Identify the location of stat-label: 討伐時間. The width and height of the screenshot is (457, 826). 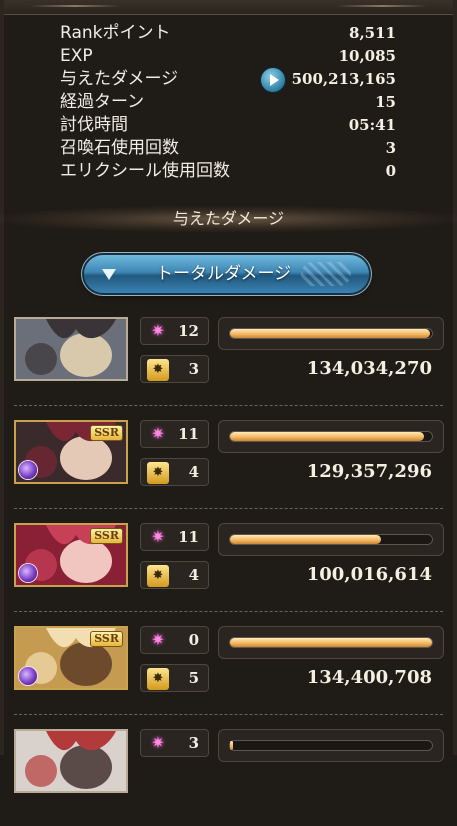
(94, 125).